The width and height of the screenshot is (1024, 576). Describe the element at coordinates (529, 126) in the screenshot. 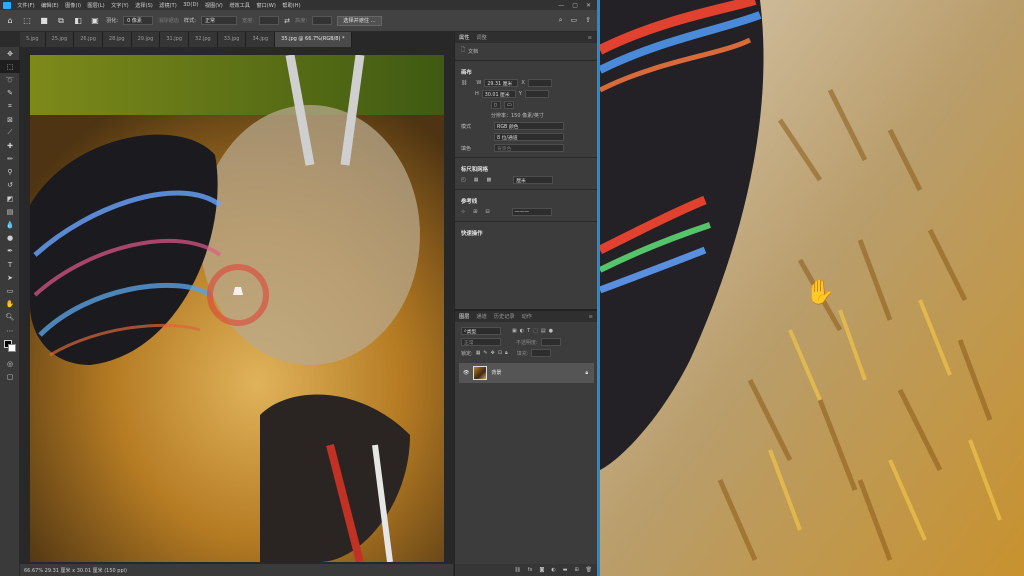

I see `mode-select: RGB 颜色` at that location.